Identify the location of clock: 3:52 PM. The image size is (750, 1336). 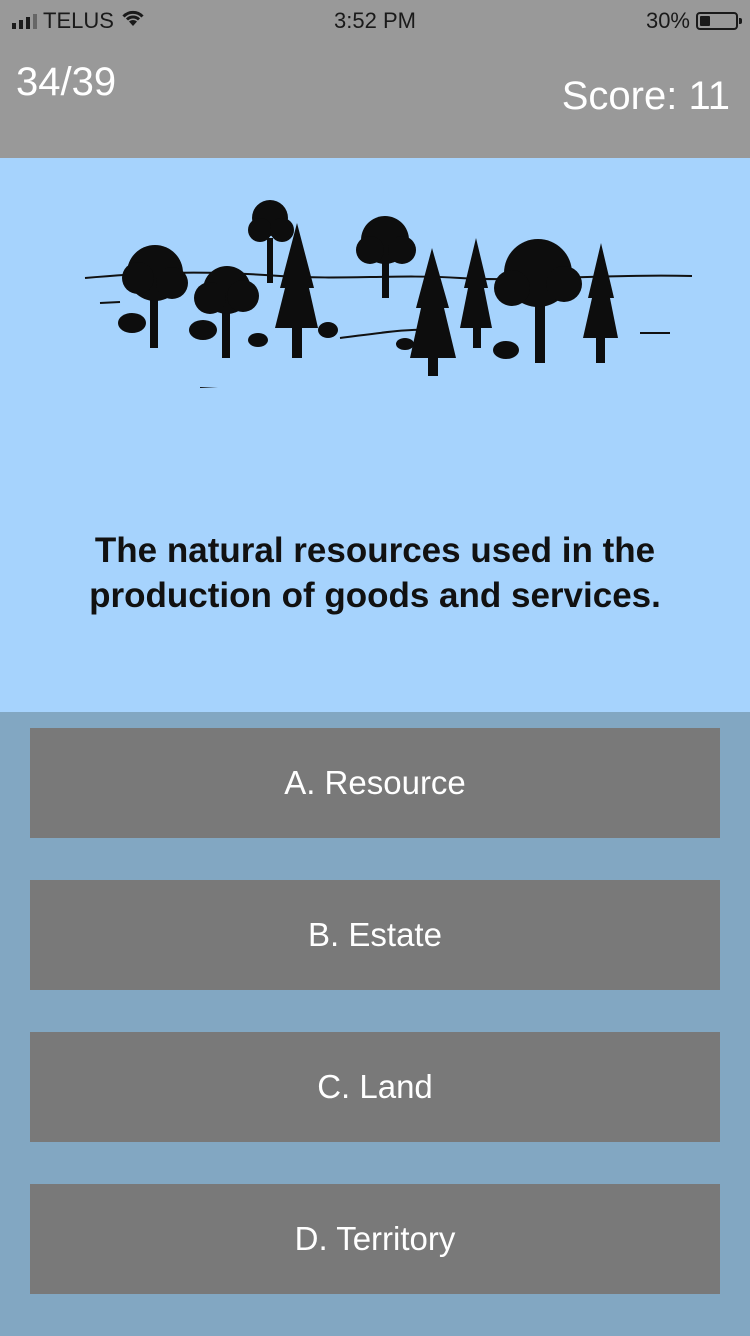
(375, 20).